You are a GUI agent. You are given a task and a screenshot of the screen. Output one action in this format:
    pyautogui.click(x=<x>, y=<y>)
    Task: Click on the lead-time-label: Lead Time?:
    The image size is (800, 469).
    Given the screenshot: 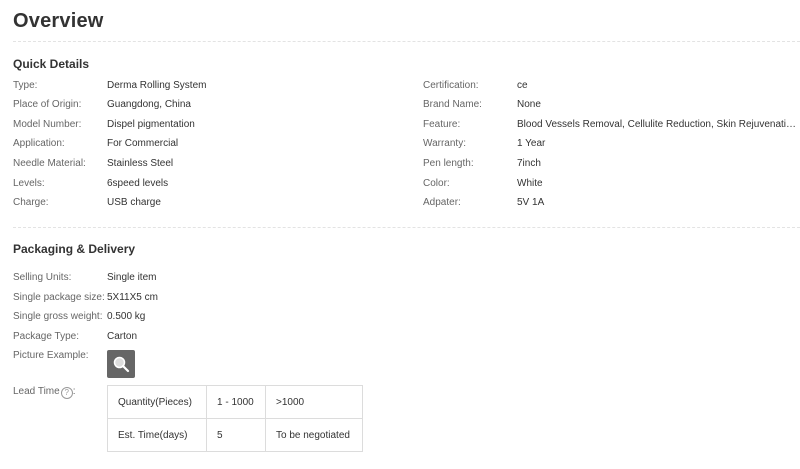 What is the action you would take?
    pyautogui.click(x=44, y=392)
    